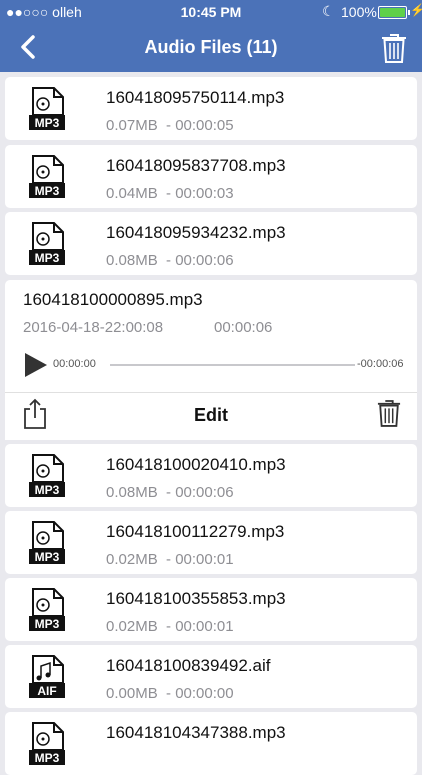  Describe the element at coordinates (170, 193) in the screenshot. I see `file-meta: 0.04MB - 00:00:03` at that location.